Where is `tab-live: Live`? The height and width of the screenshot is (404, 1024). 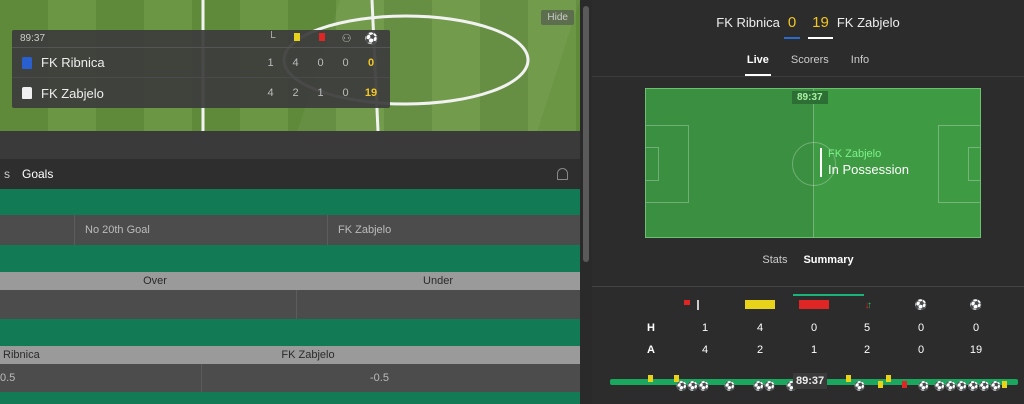
tab-live: Live is located at coordinates (757, 65).